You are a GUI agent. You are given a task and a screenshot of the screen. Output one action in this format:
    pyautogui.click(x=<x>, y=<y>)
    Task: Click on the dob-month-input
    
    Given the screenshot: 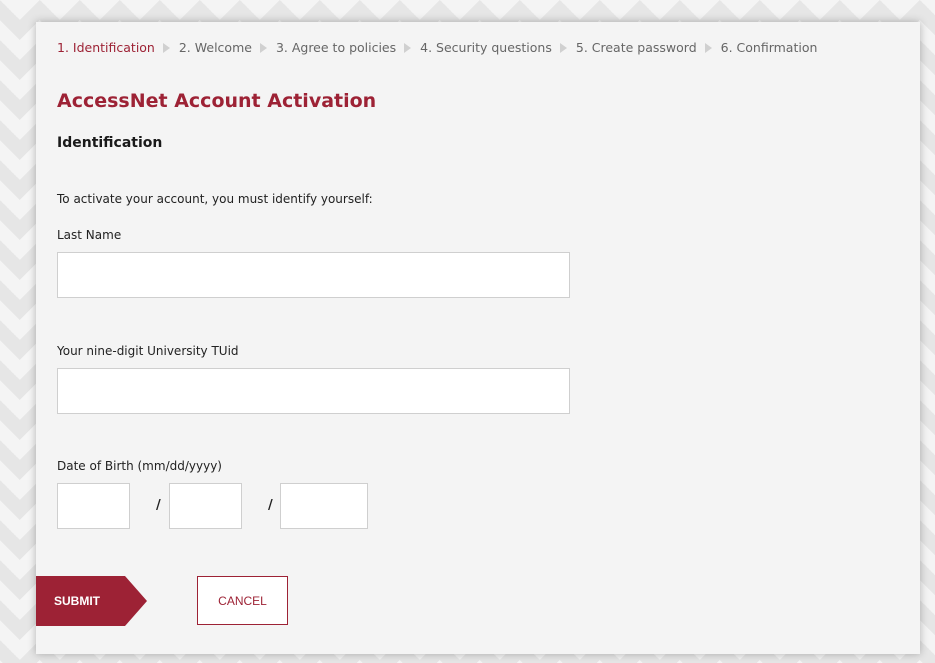 What is the action you would take?
    pyautogui.click(x=93, y=506)
    